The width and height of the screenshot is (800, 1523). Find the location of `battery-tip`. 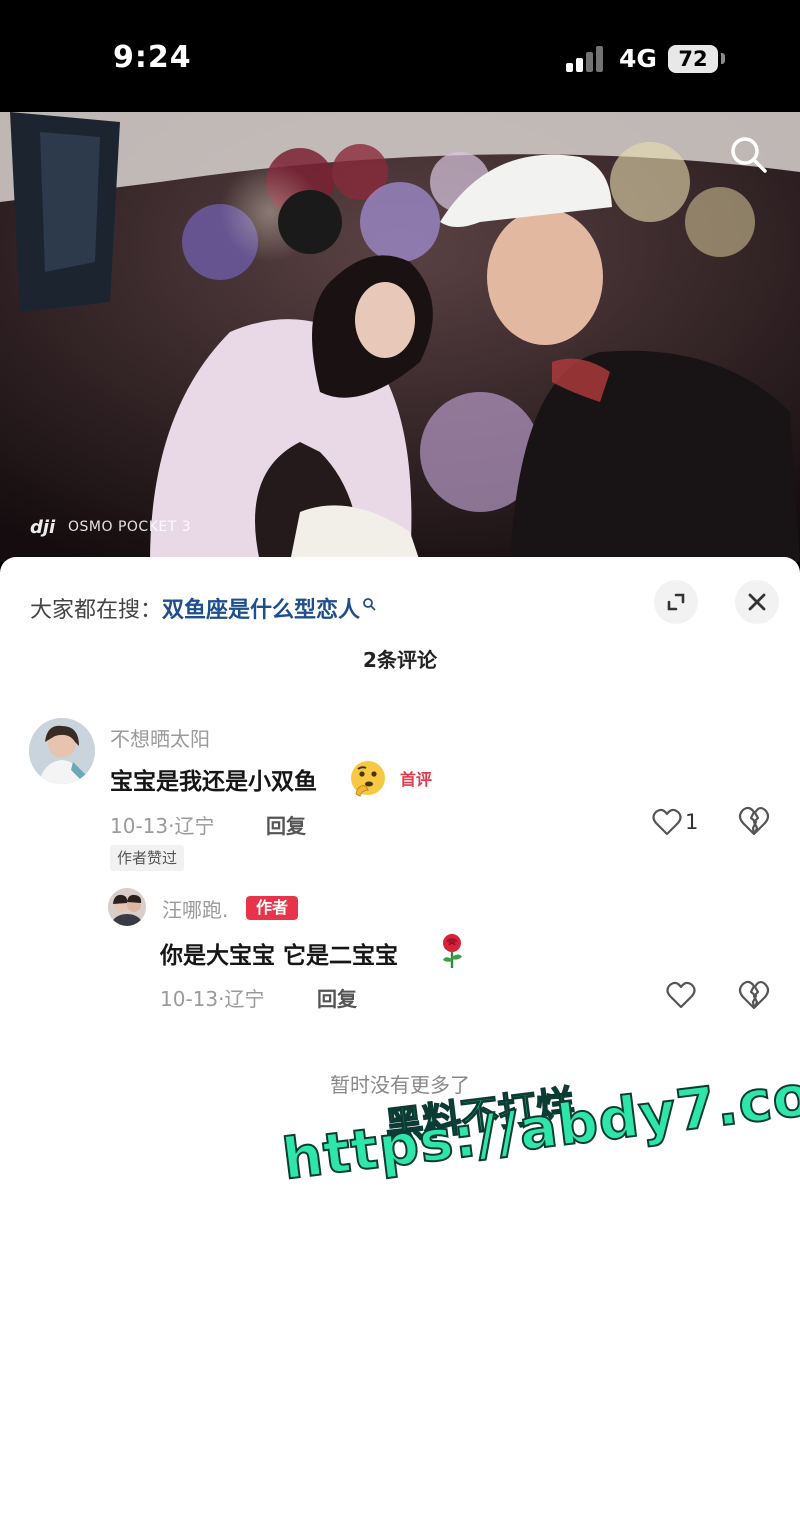

battery-tip is located at coordinates (723, 58).